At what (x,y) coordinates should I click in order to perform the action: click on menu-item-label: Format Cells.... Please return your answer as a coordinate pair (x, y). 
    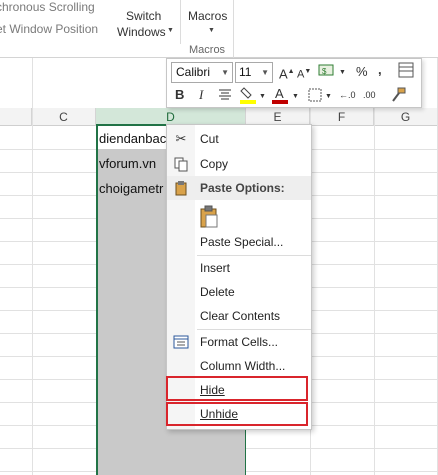
    Looking at the image, I should click on (239, 342).